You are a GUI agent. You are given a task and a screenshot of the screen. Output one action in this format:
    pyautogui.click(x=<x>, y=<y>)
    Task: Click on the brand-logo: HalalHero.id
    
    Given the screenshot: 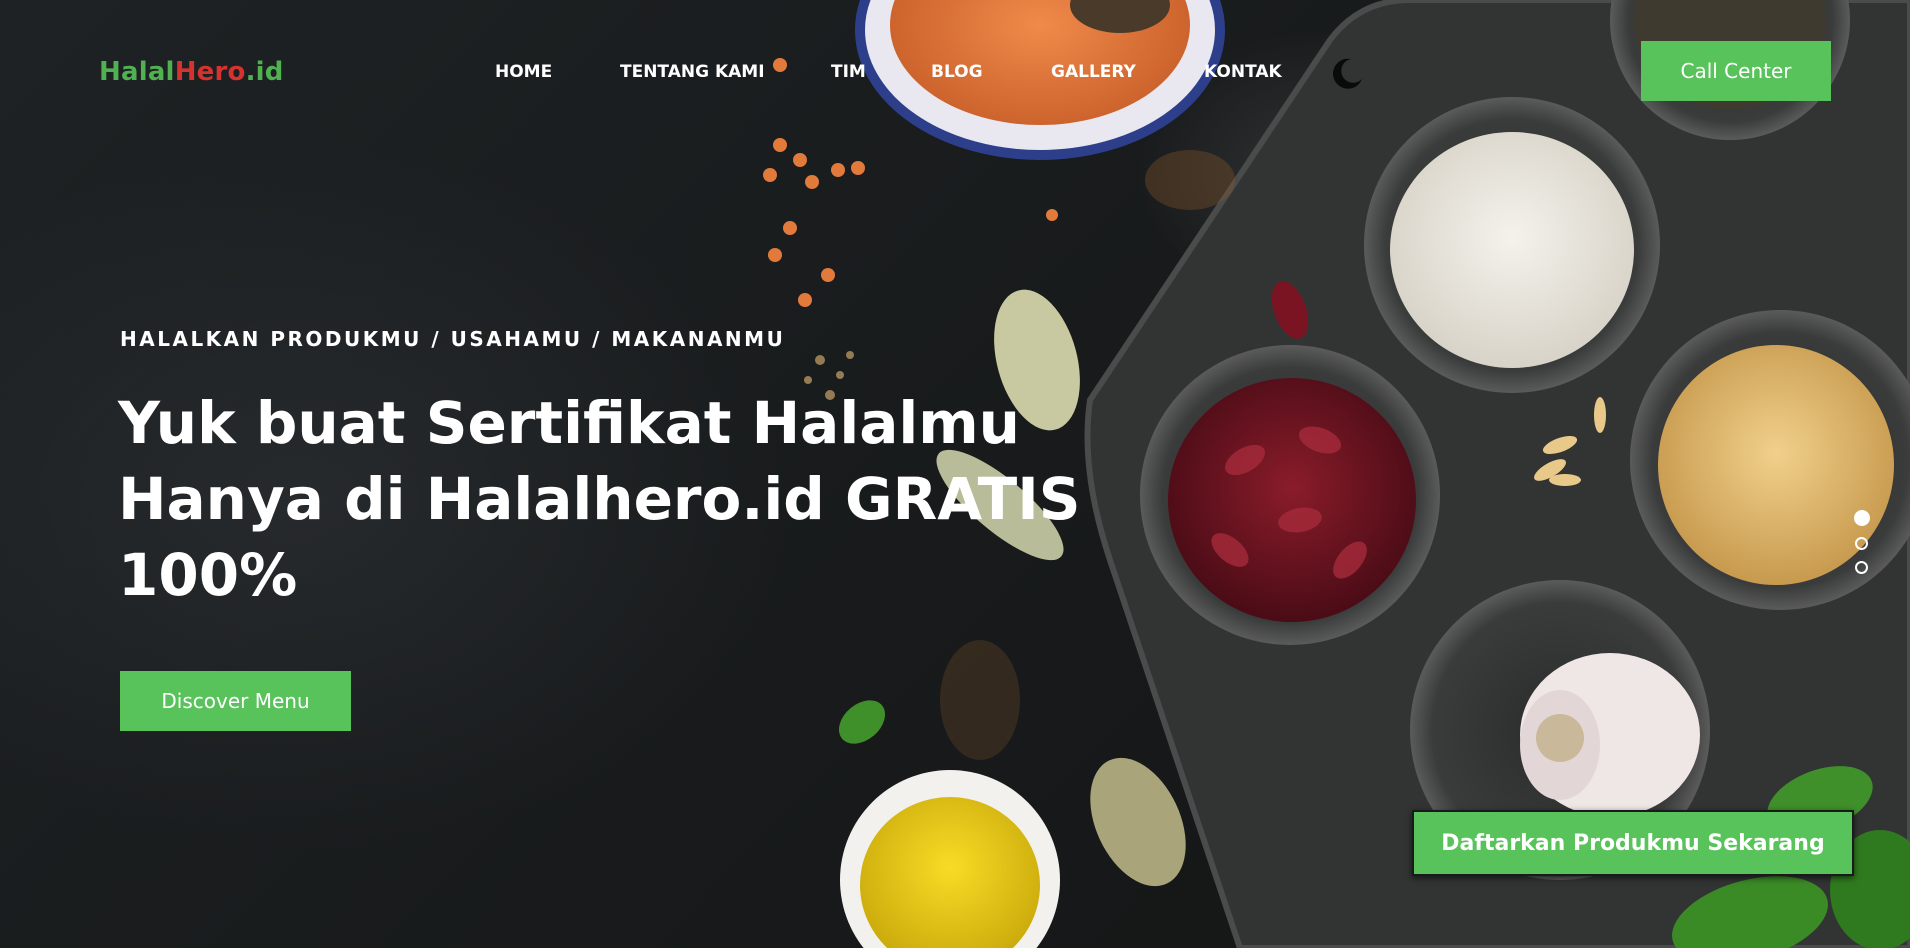 What is the action you would take?
    pyautogui.click(x=191, y=72)
    